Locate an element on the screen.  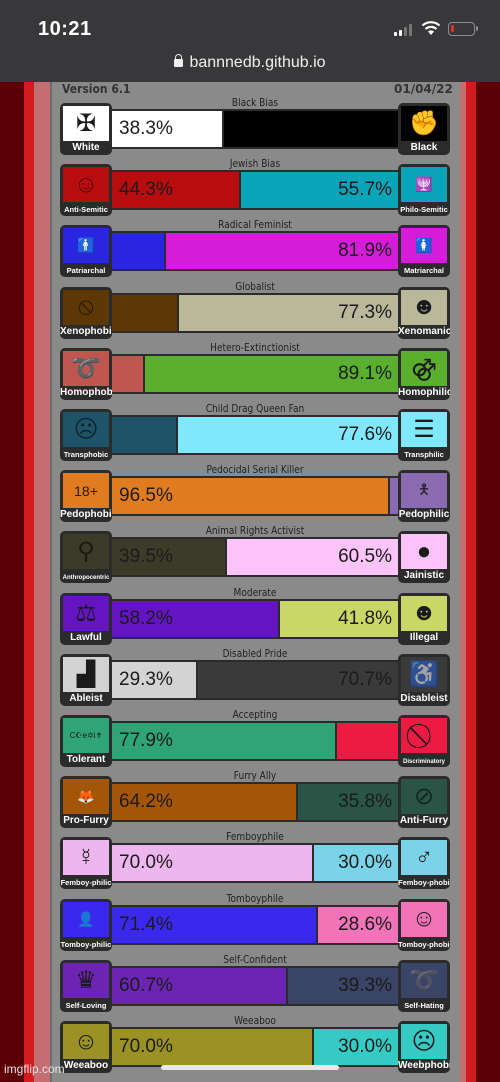
raised-fist-icon: ✊ is located at coordinates (424, 123).